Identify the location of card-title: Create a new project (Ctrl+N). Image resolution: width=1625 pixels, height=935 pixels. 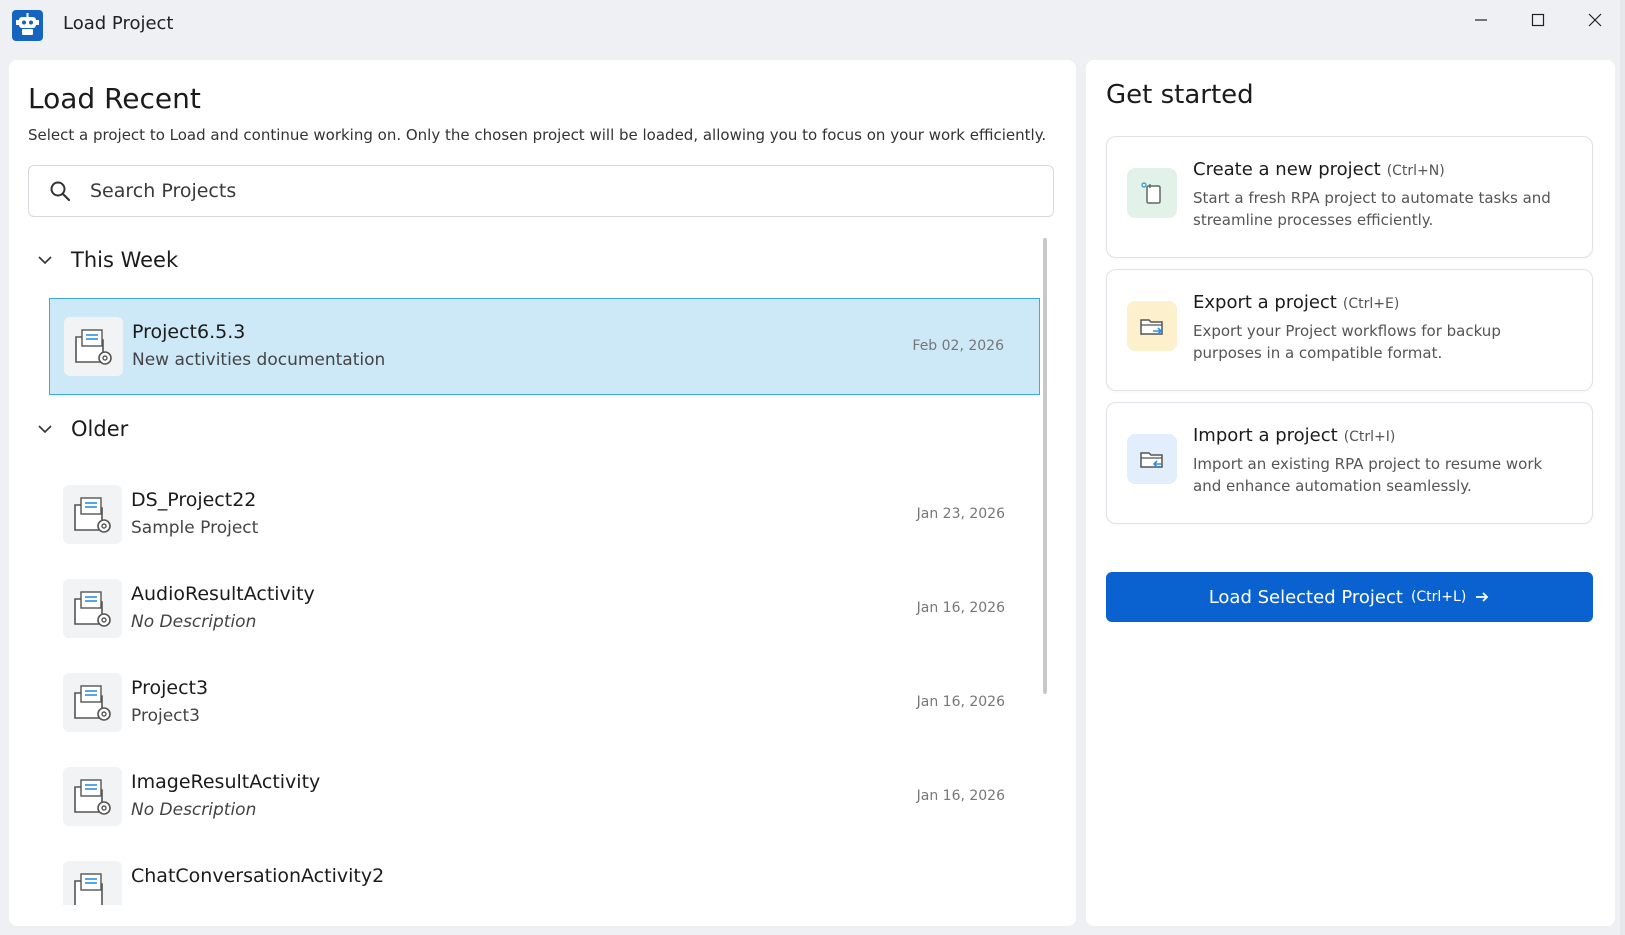
(1319, 169).